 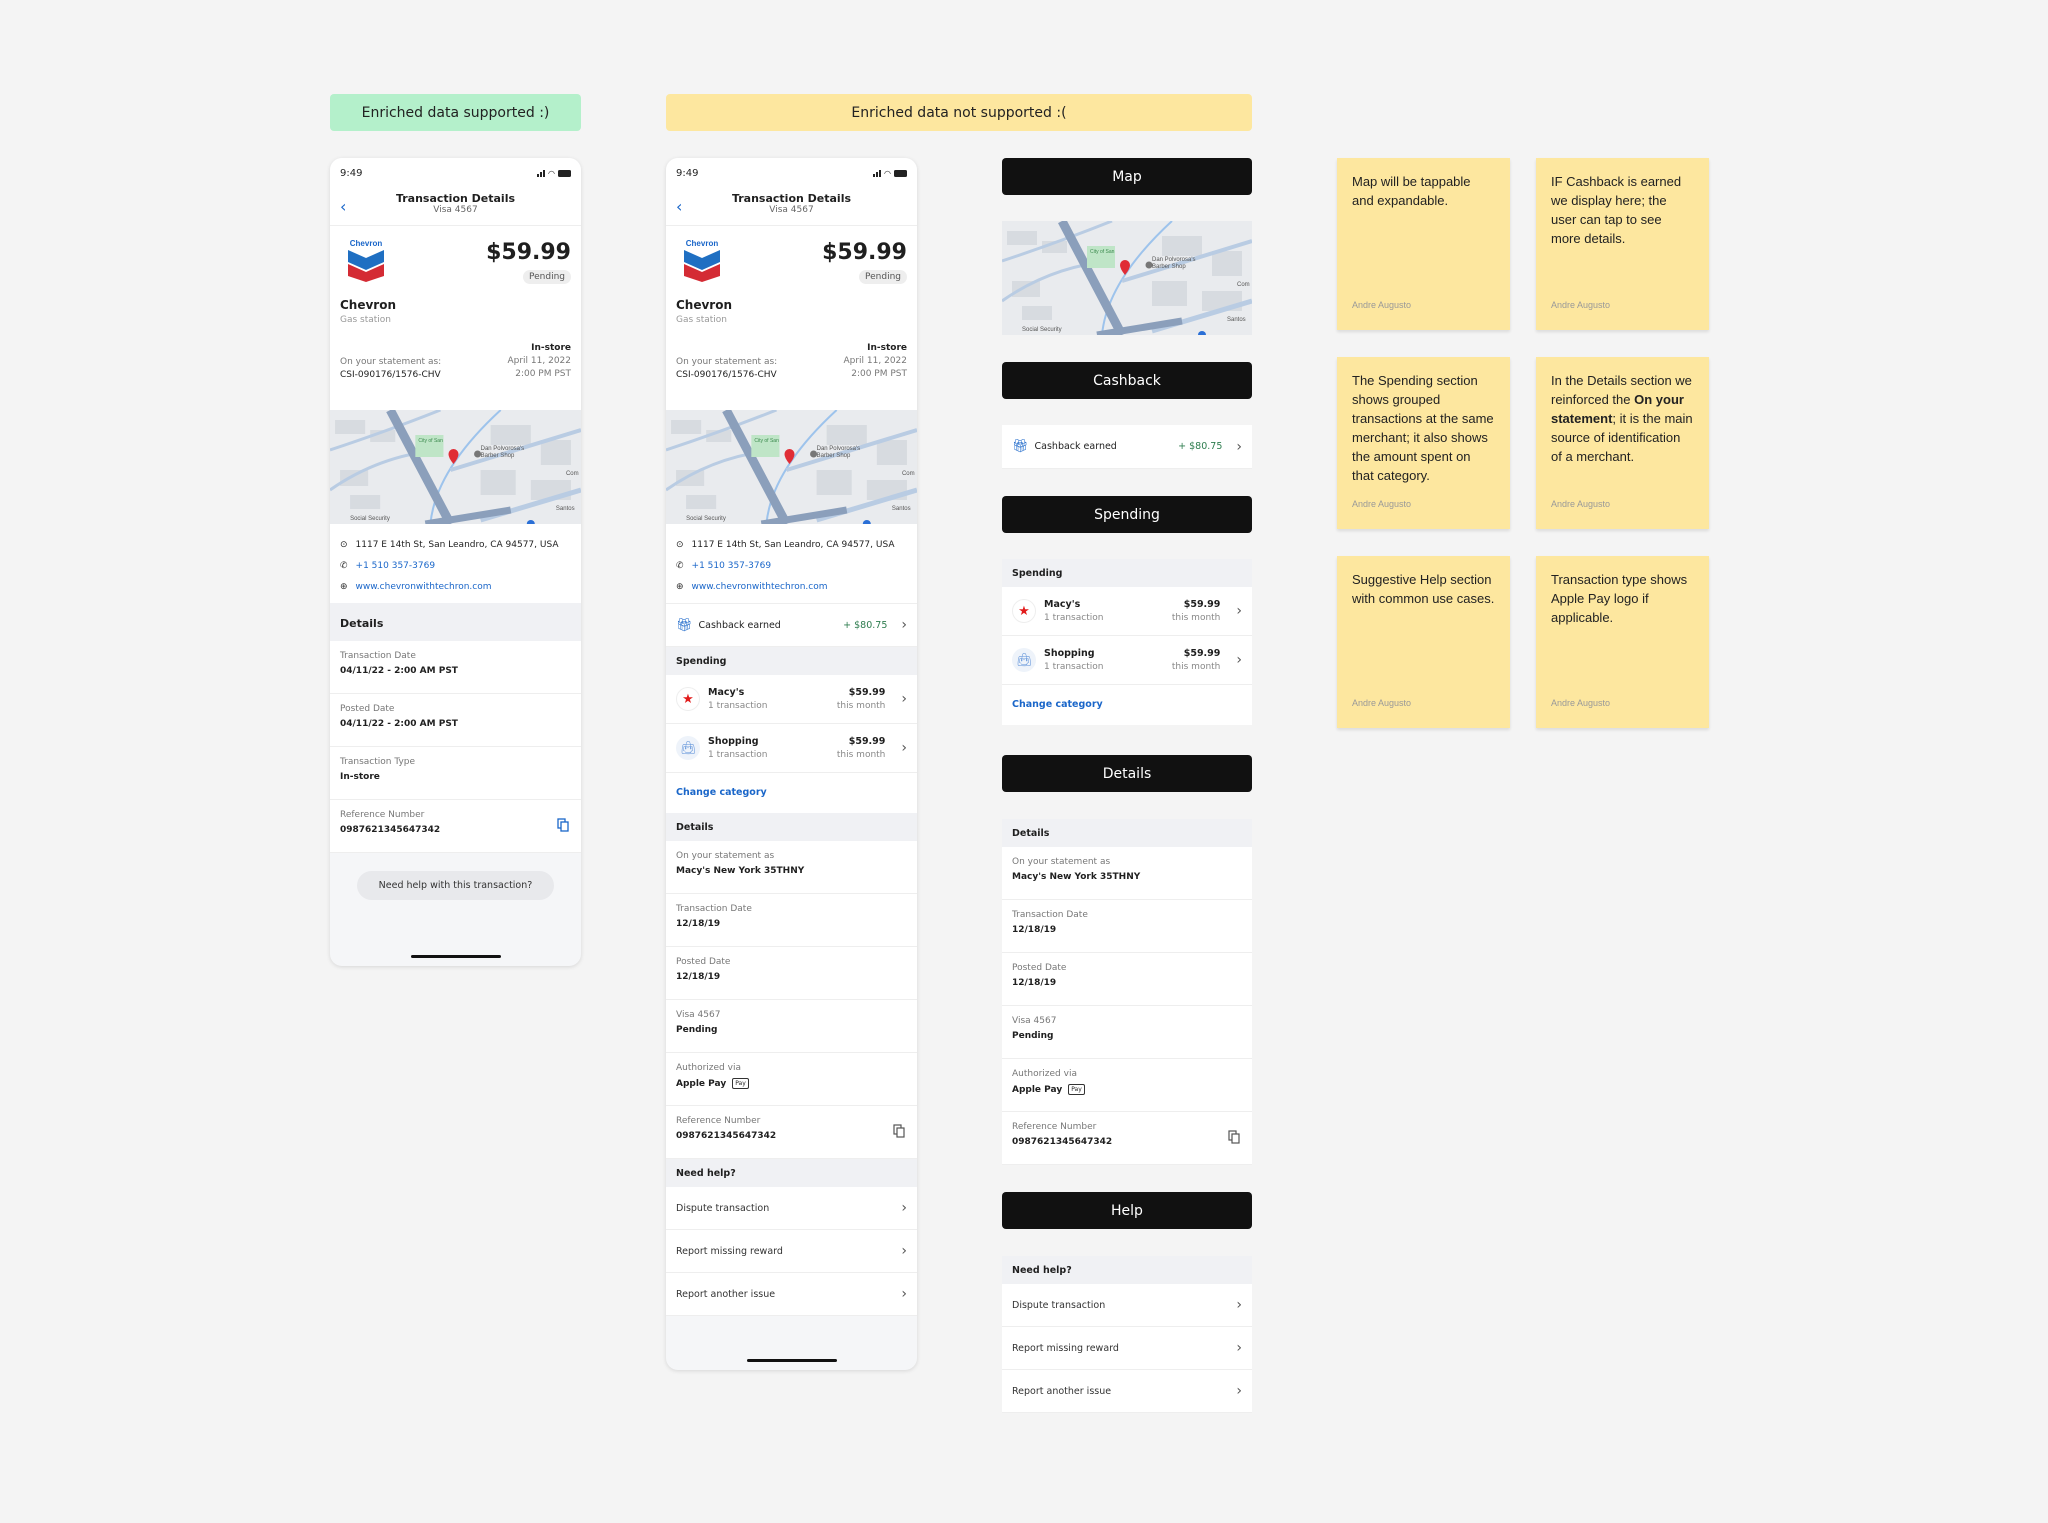 What do you see at coordinates (1200, 446) in the screenshot?
I see `cashback-amount: + $80.75` at bounding box center [1200, 446].